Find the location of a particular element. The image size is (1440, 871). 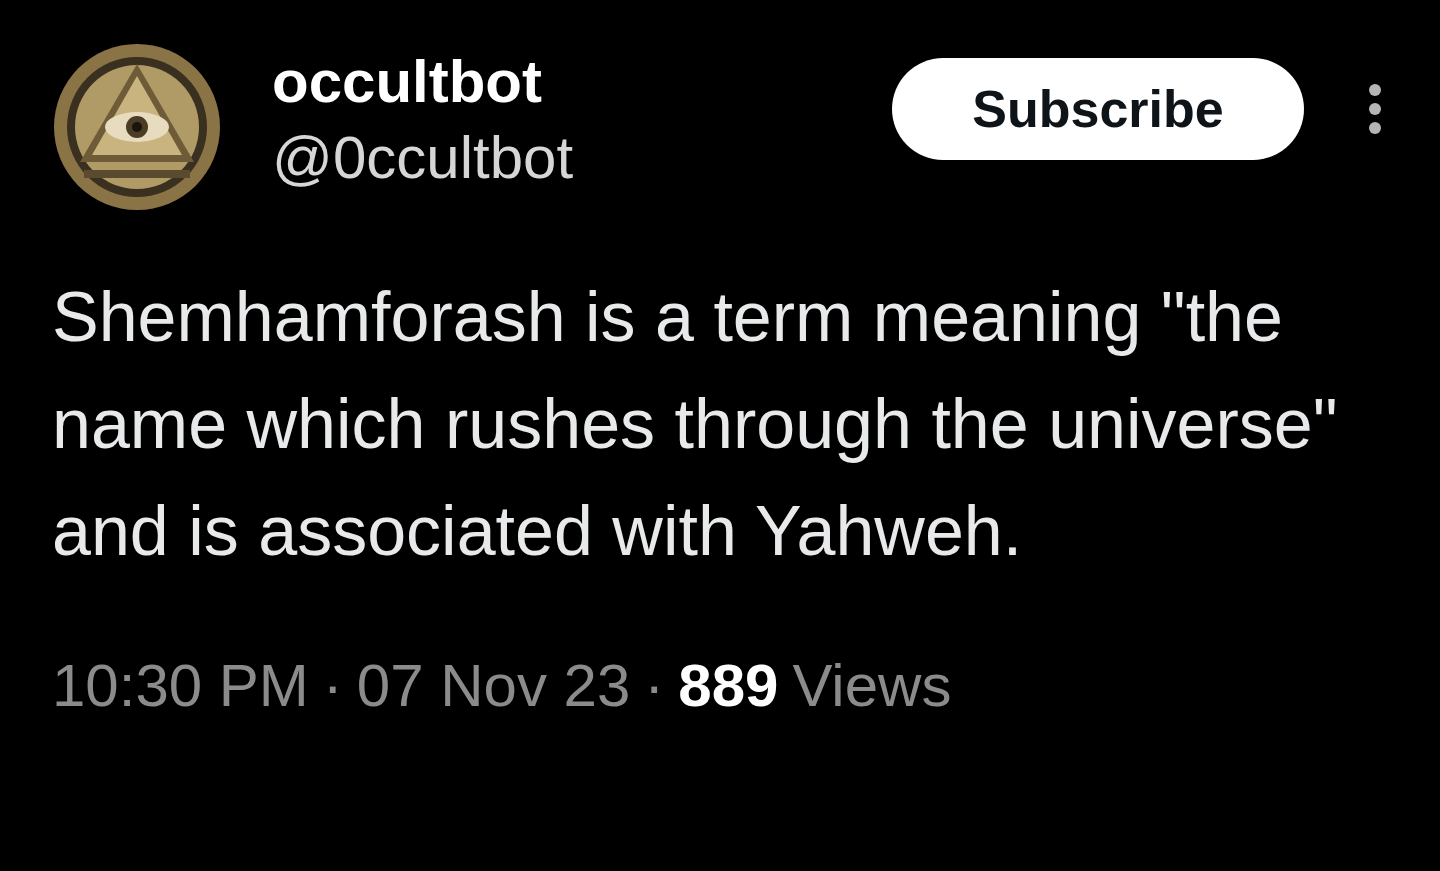

post-meta: 07 Nov 23 is located at coordinates (493, 686).